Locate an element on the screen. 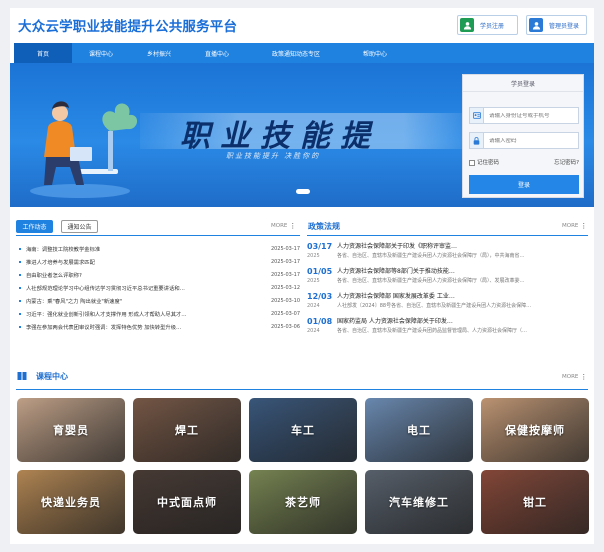 The image size is (604, 552). news-date: 2025-03-06 is located at coordinates (285, 326).